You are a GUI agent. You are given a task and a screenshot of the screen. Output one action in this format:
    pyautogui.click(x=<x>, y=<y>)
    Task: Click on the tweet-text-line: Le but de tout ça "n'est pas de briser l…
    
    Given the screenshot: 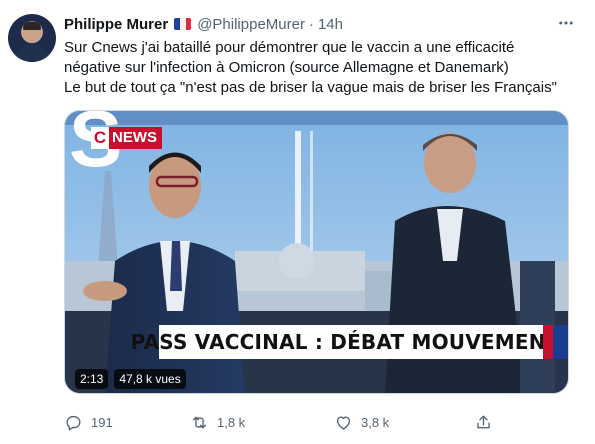 What is the action you would take?
    pyautogui.click(x=310, y=87)
    